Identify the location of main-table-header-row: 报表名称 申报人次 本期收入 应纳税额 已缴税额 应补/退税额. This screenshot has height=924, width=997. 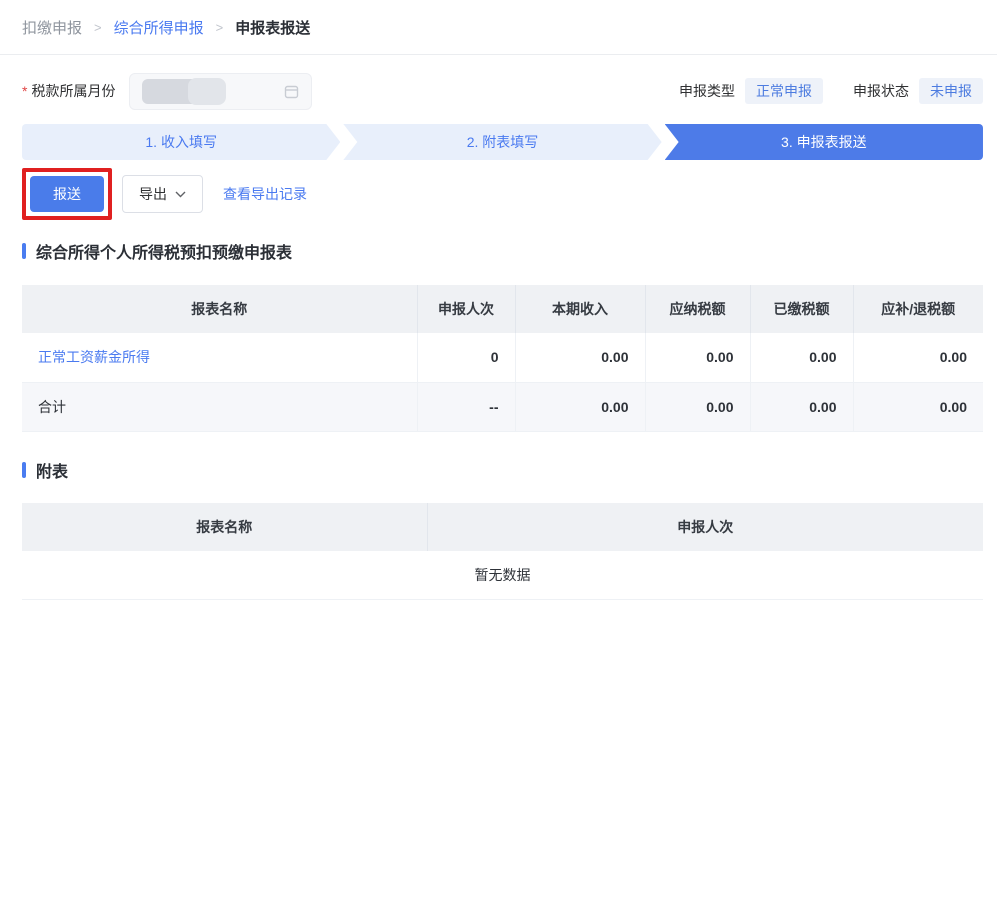
(502, 309).